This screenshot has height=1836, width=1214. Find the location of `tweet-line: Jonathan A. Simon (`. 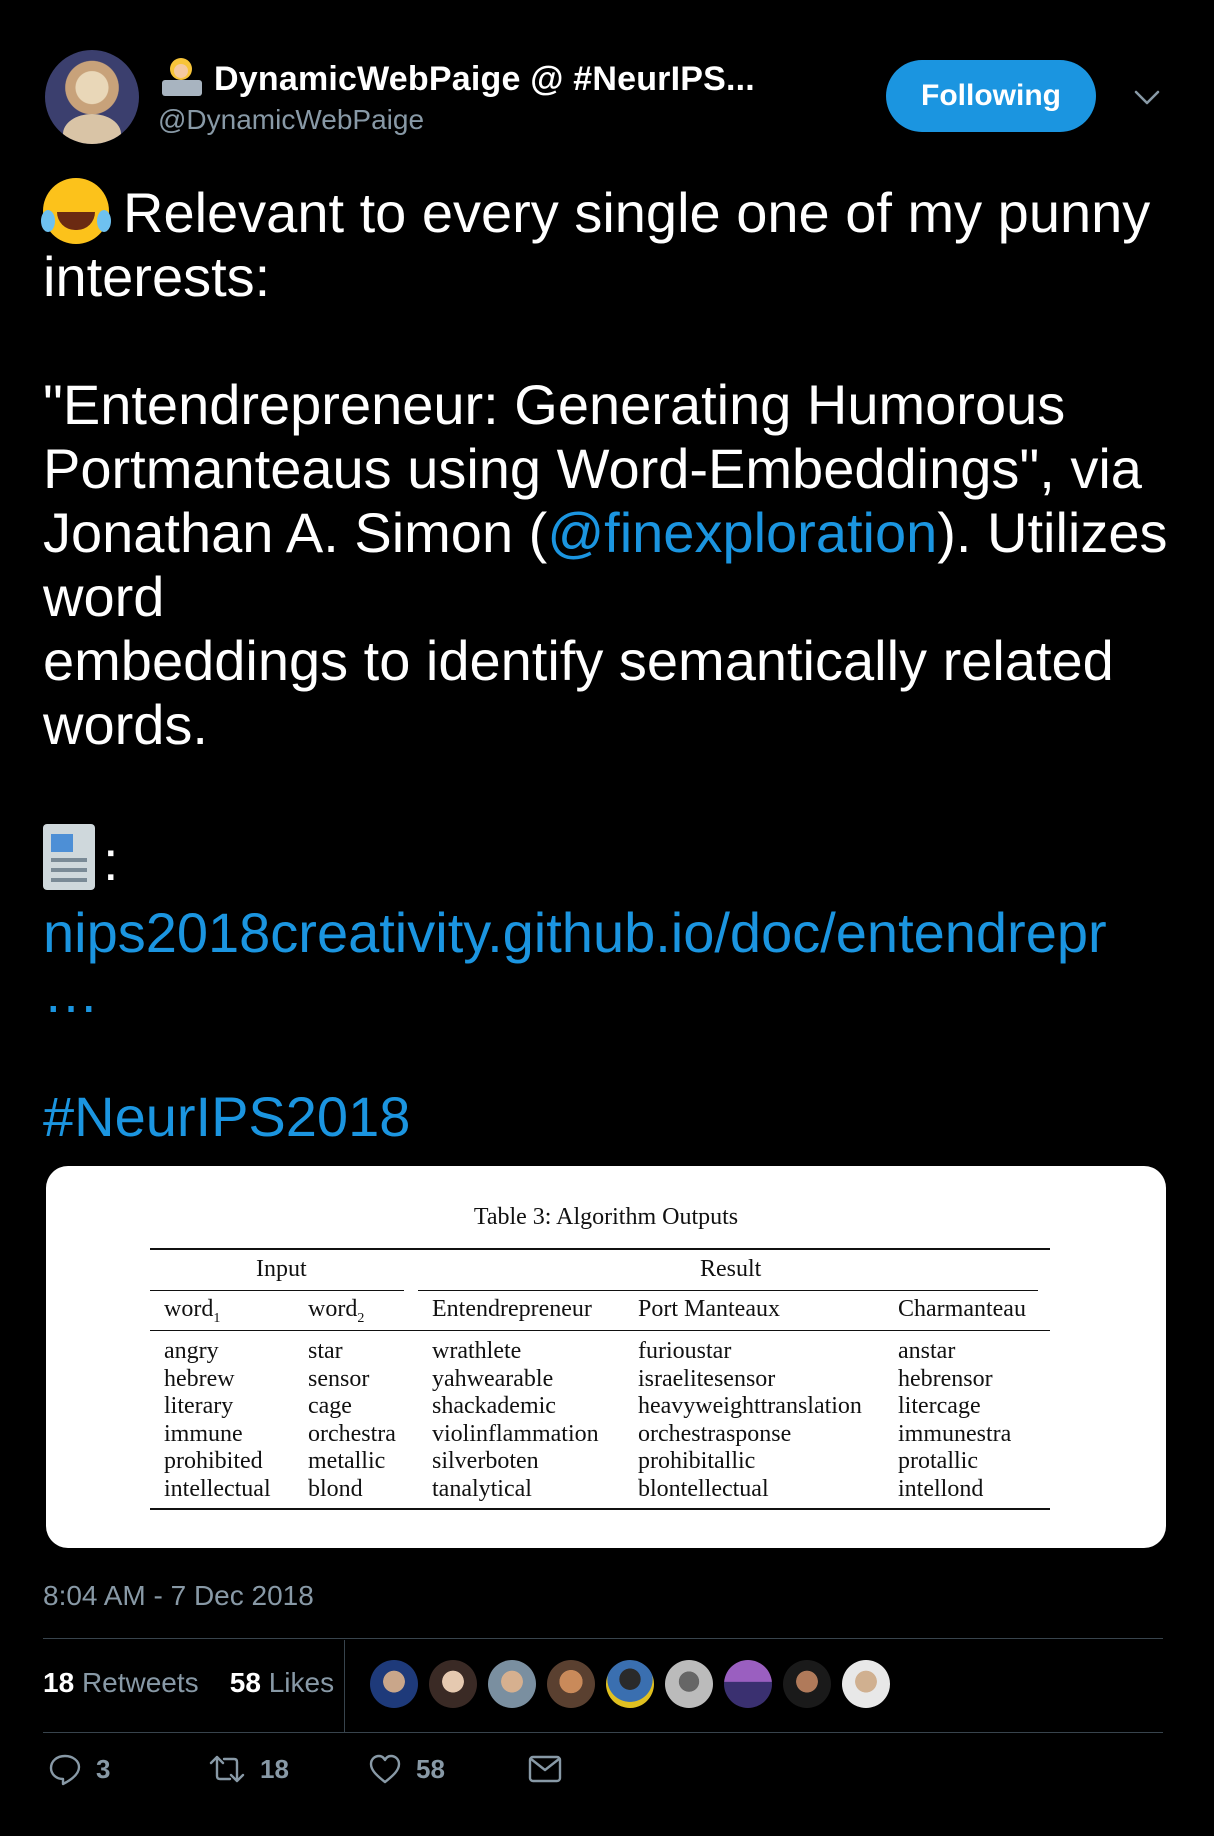

tweet-line: Jonathan A. Simon ( is located at coordinates (295, 532).